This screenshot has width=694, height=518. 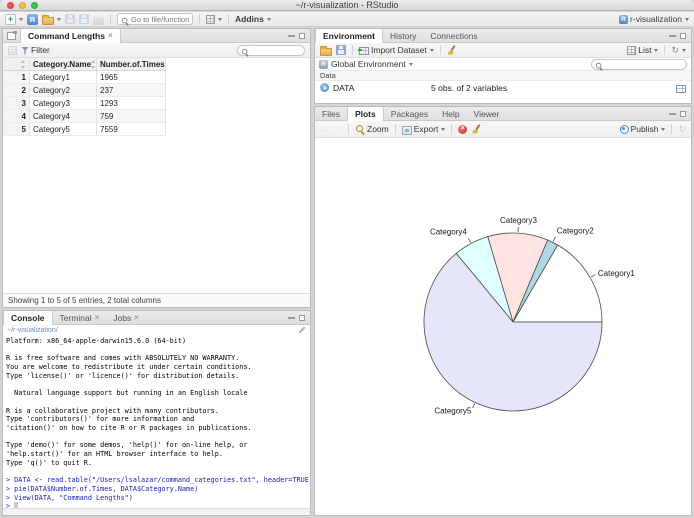 I want to click on popout-viewer-button, so click(x=12, y=50).